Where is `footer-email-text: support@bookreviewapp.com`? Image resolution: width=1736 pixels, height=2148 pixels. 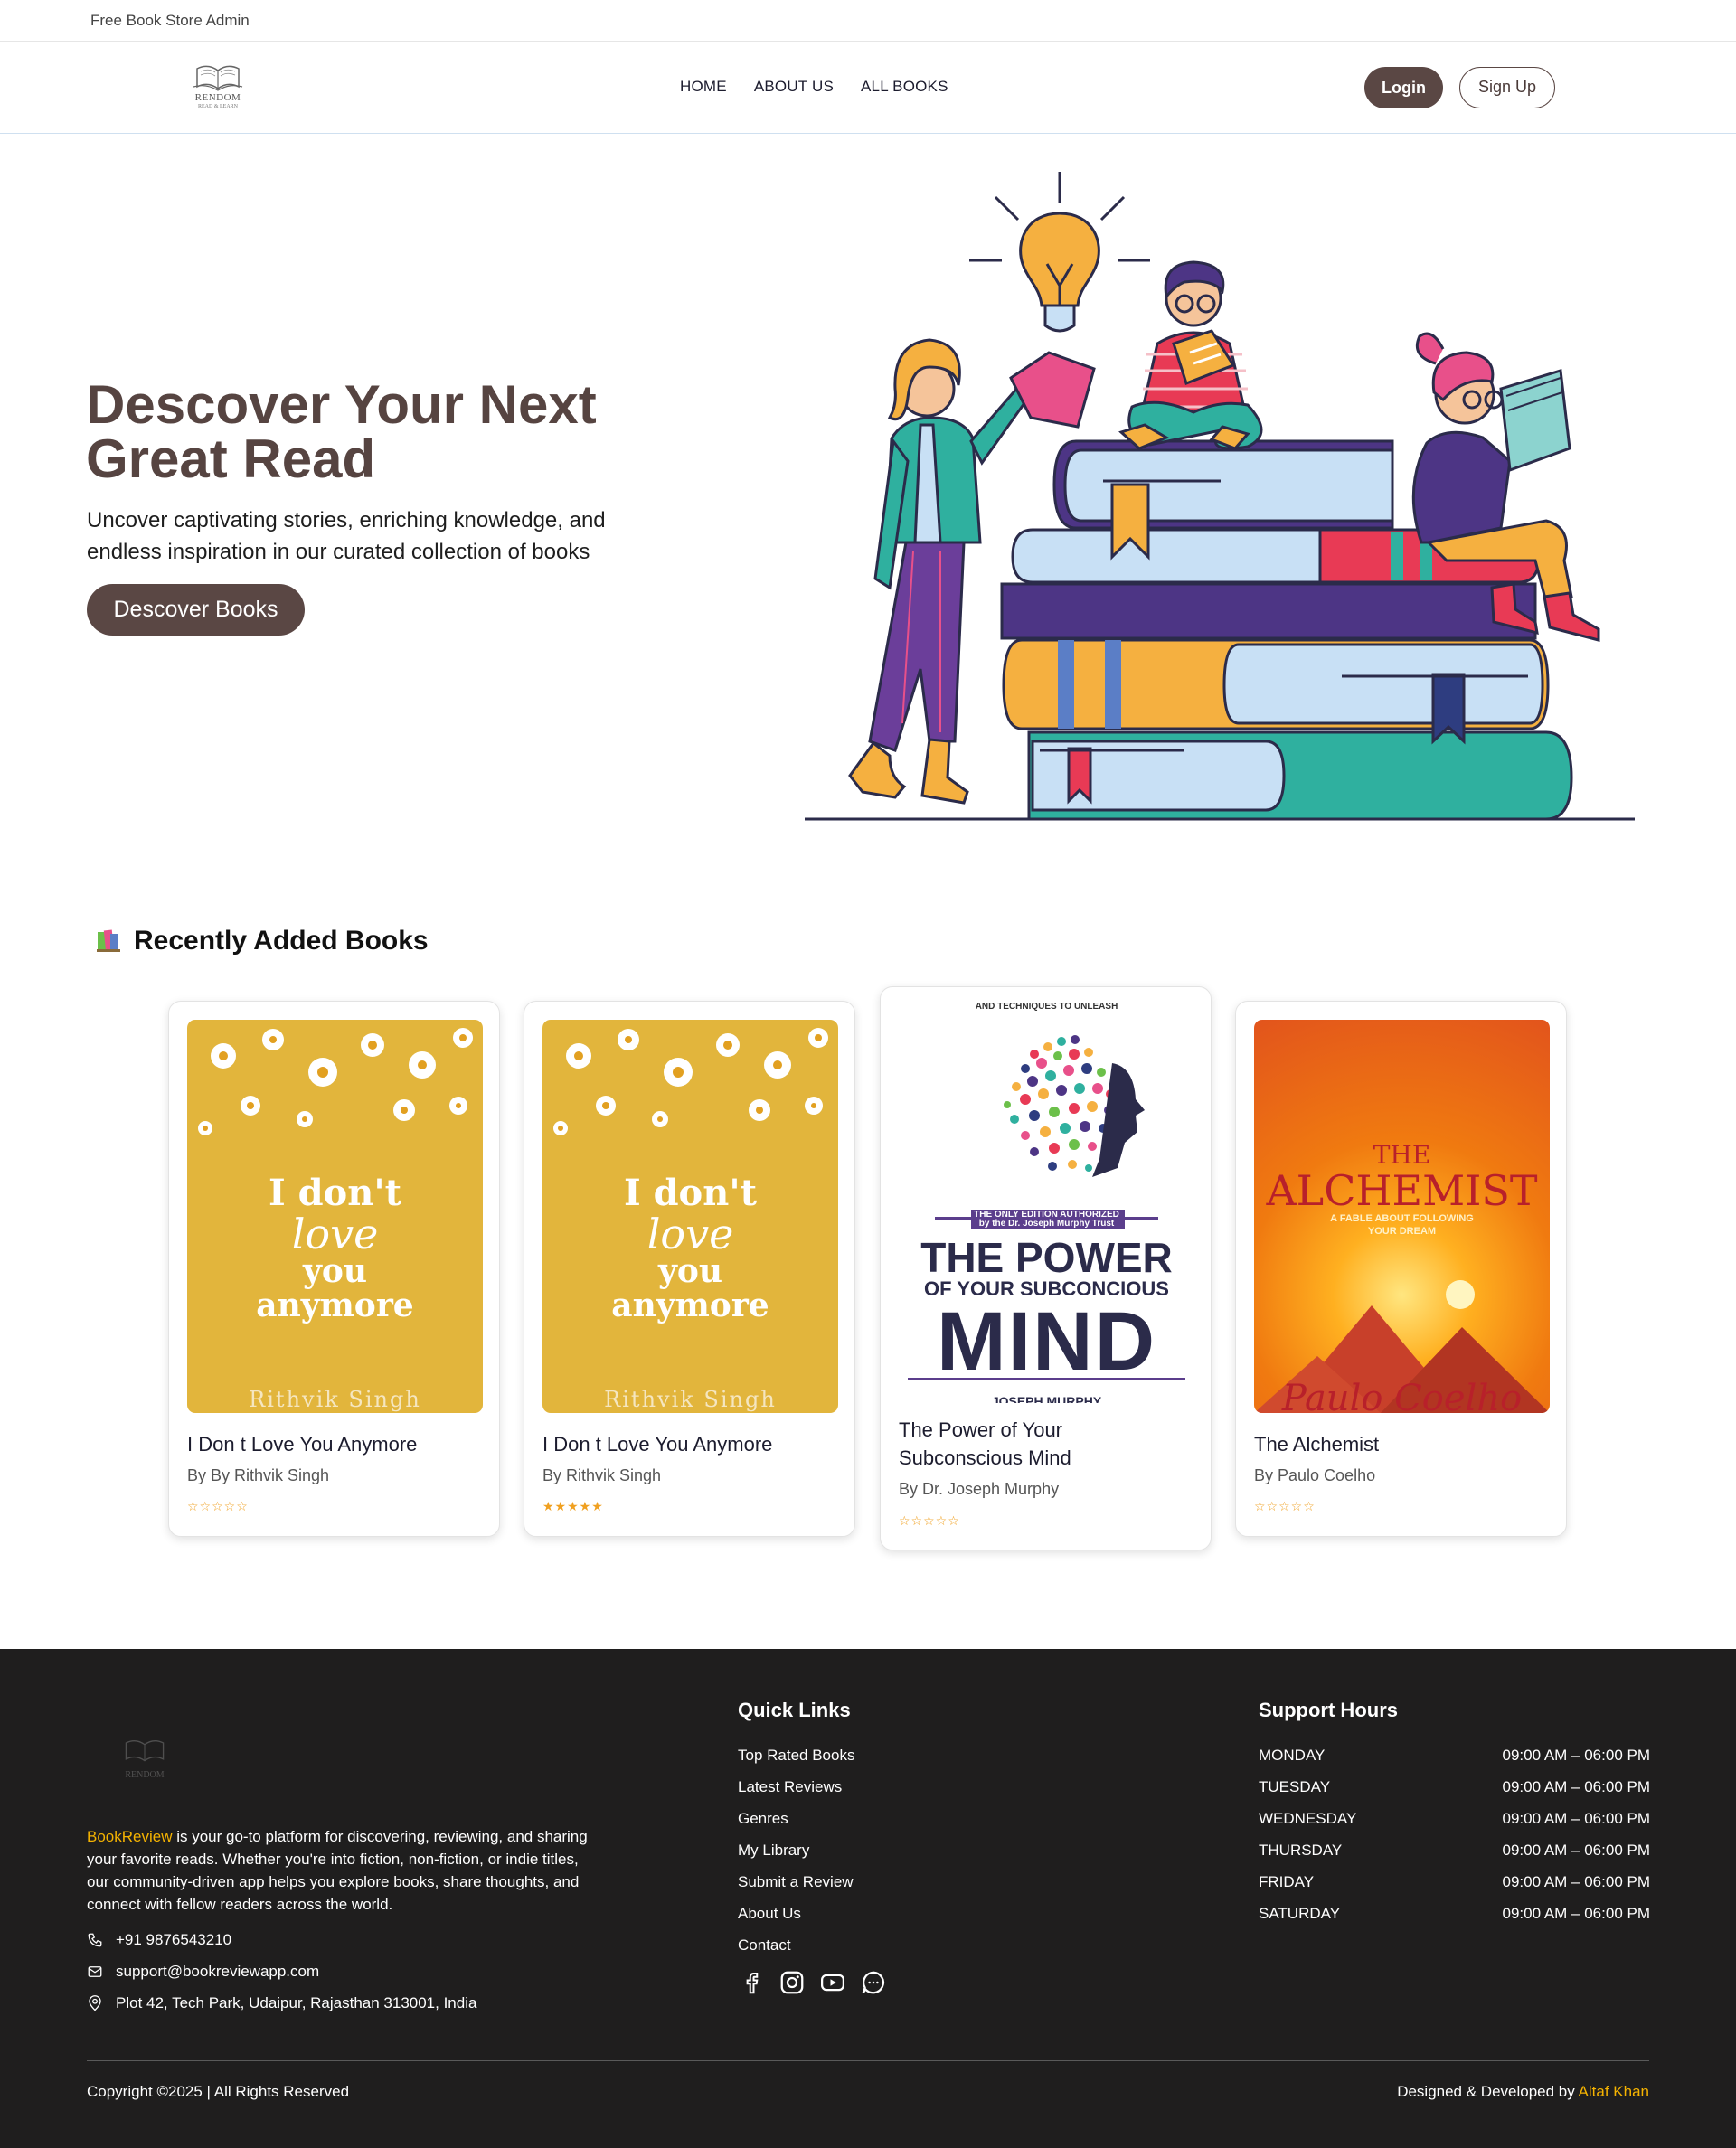
footer-email-text: support@bookreviewapp.com is located at coordinates (217, 1972).